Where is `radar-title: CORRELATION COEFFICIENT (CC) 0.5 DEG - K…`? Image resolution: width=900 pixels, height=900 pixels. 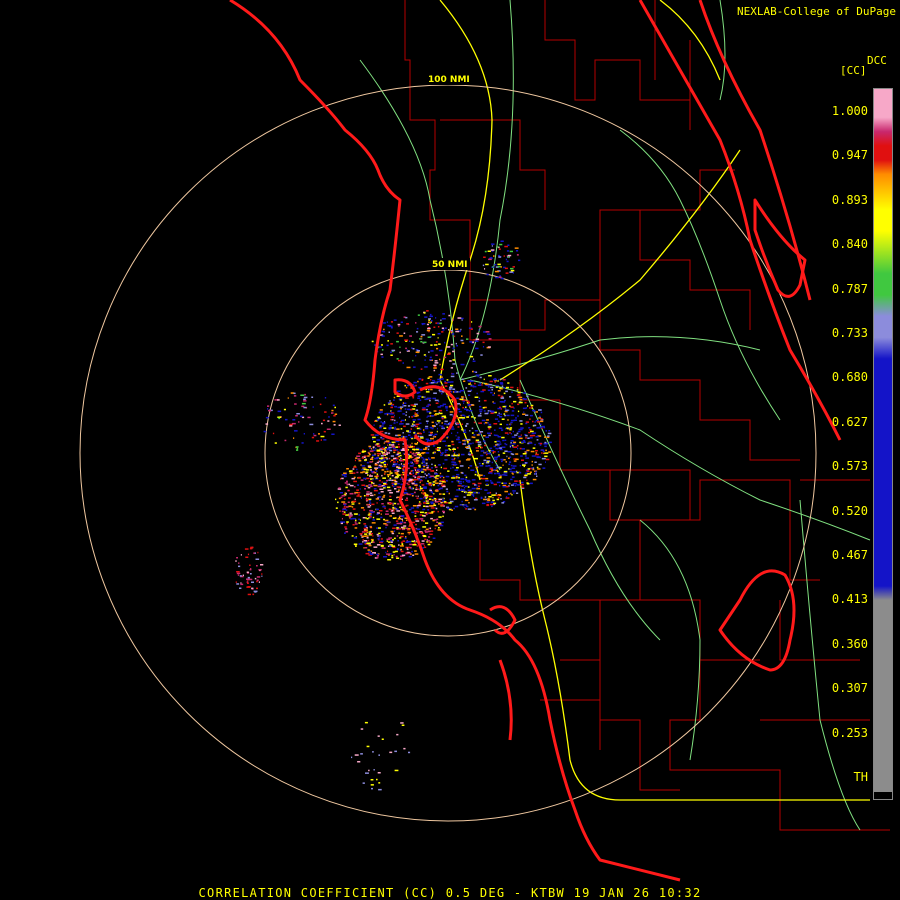
radar-title: CORRELATION COEFFICIENT (CC) 0.5 DEG - K… is located at coordinates (450, 893).